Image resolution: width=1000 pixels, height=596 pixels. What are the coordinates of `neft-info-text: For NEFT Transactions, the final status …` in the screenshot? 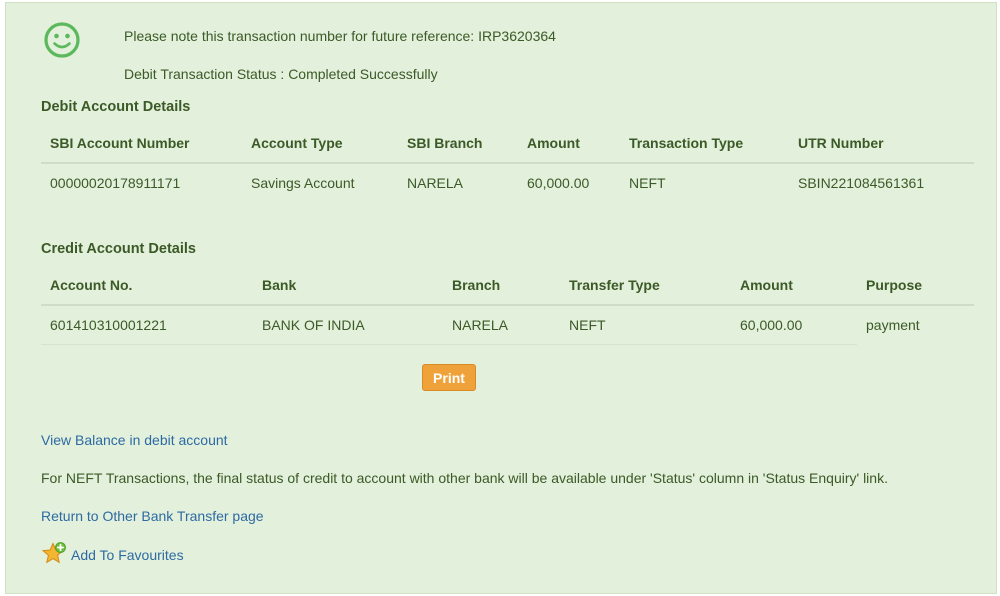 It's located at (464, 478).